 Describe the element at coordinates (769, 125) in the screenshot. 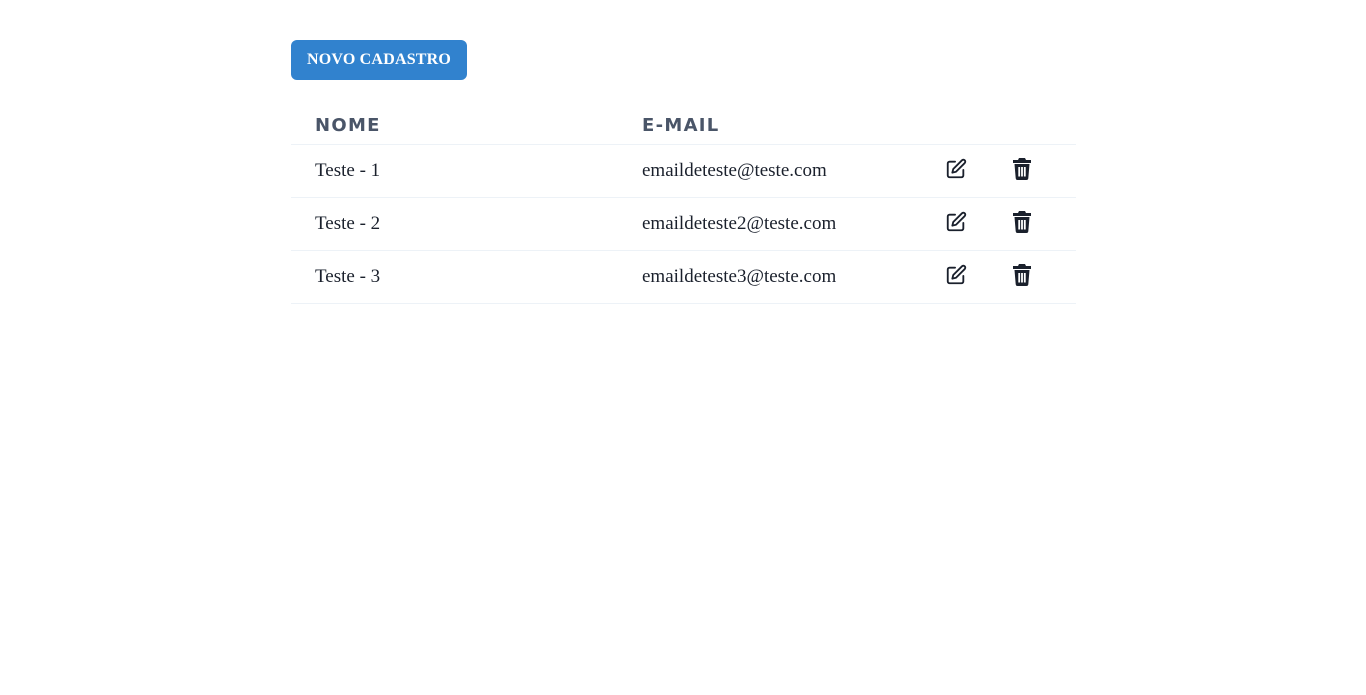

I see `column-header-email: E-MAIL` at that location.